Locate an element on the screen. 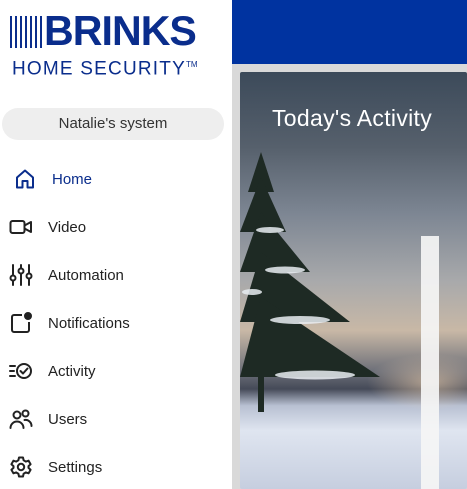 Image resolution: width=467 pixels, height=489 pixels. sidebar-item-label: Video is located at coordinates (67, 227).